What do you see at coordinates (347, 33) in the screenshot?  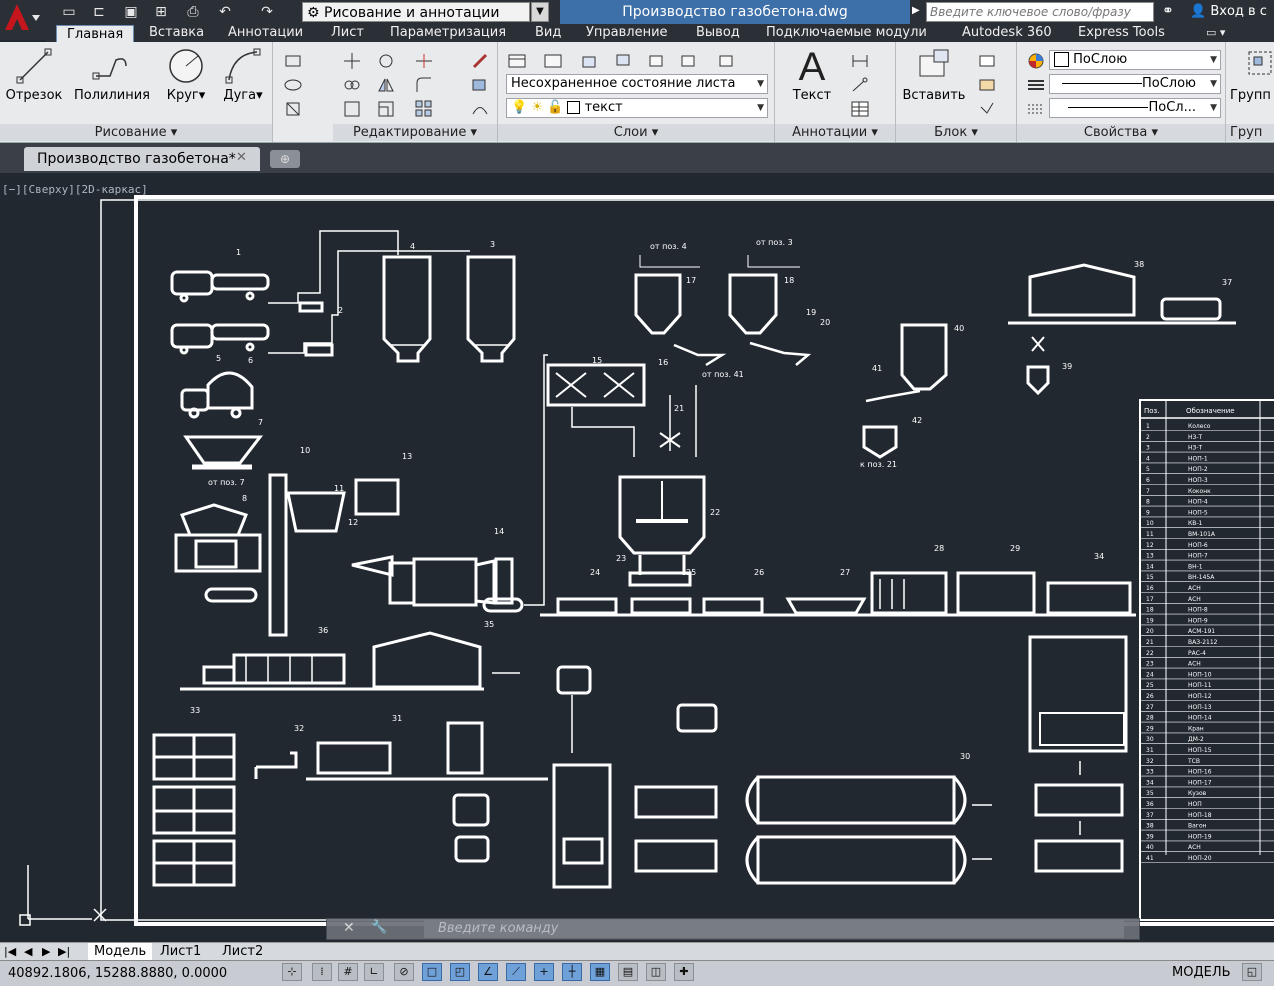 I see `tab-layout: Лист` at bounding box center [347, 33].